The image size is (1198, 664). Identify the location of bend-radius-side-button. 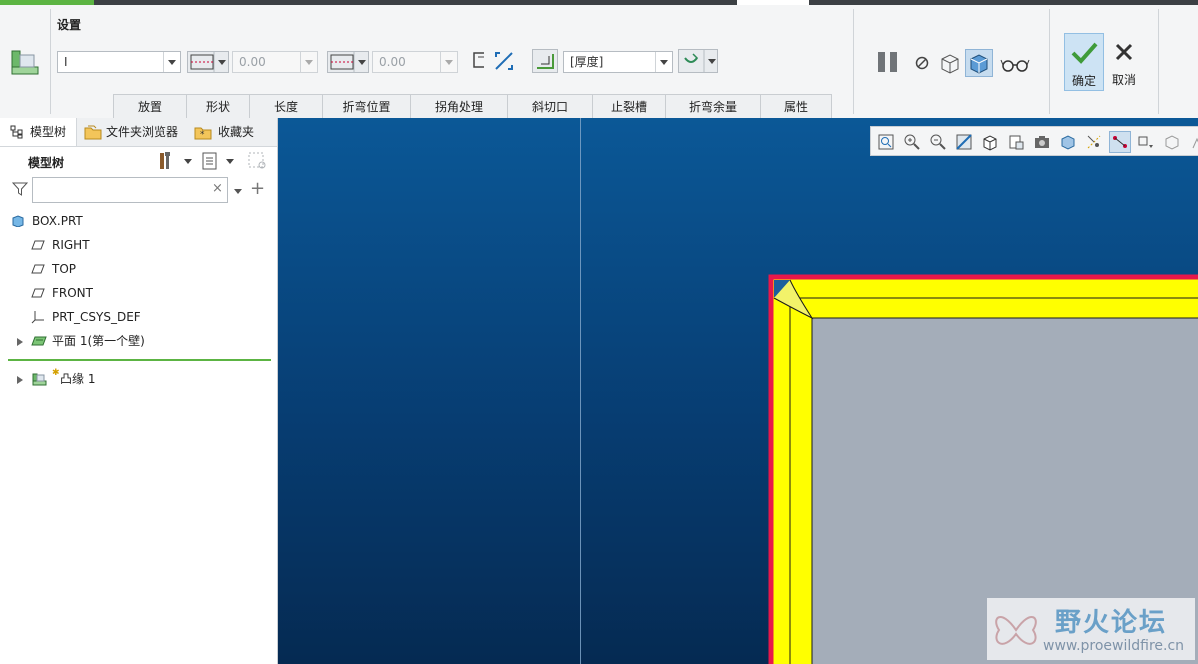
(698, 61).